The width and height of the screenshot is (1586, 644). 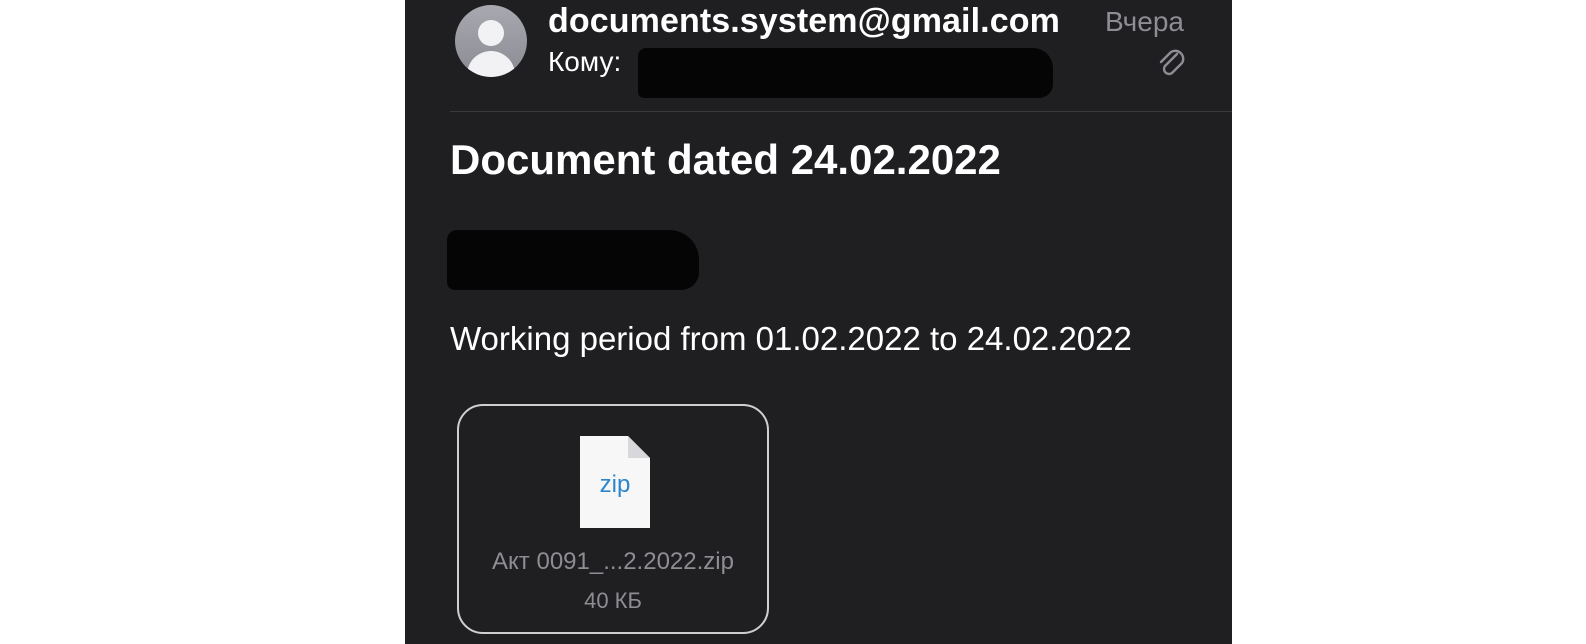 What do you see at coordinates (491, 33) in the screenshot?
I see `avatar-head-shape` at bounding box center [491, 33].